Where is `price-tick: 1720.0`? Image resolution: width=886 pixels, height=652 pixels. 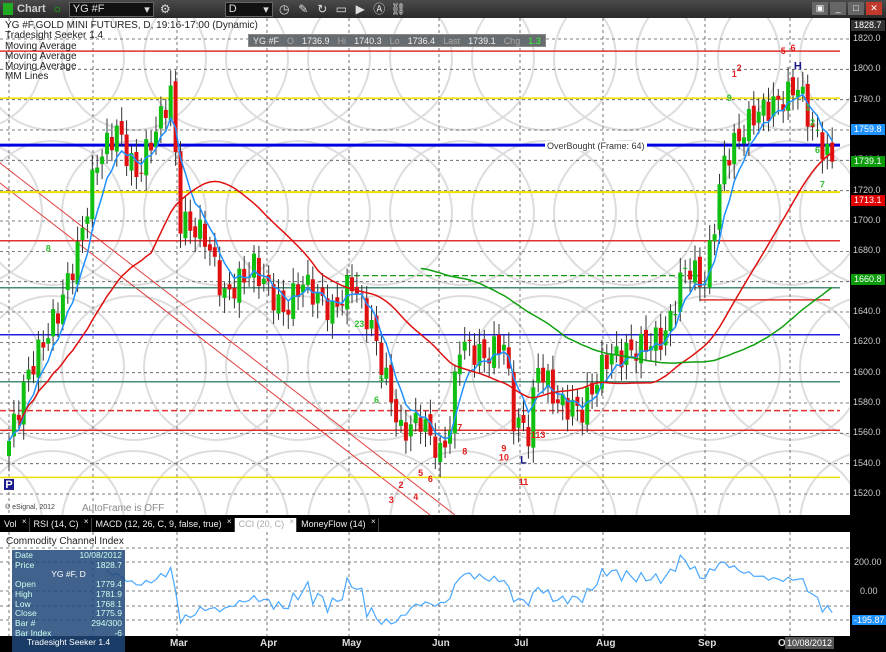
price-tick: 1720.0 is located at coordinates (867, 189).